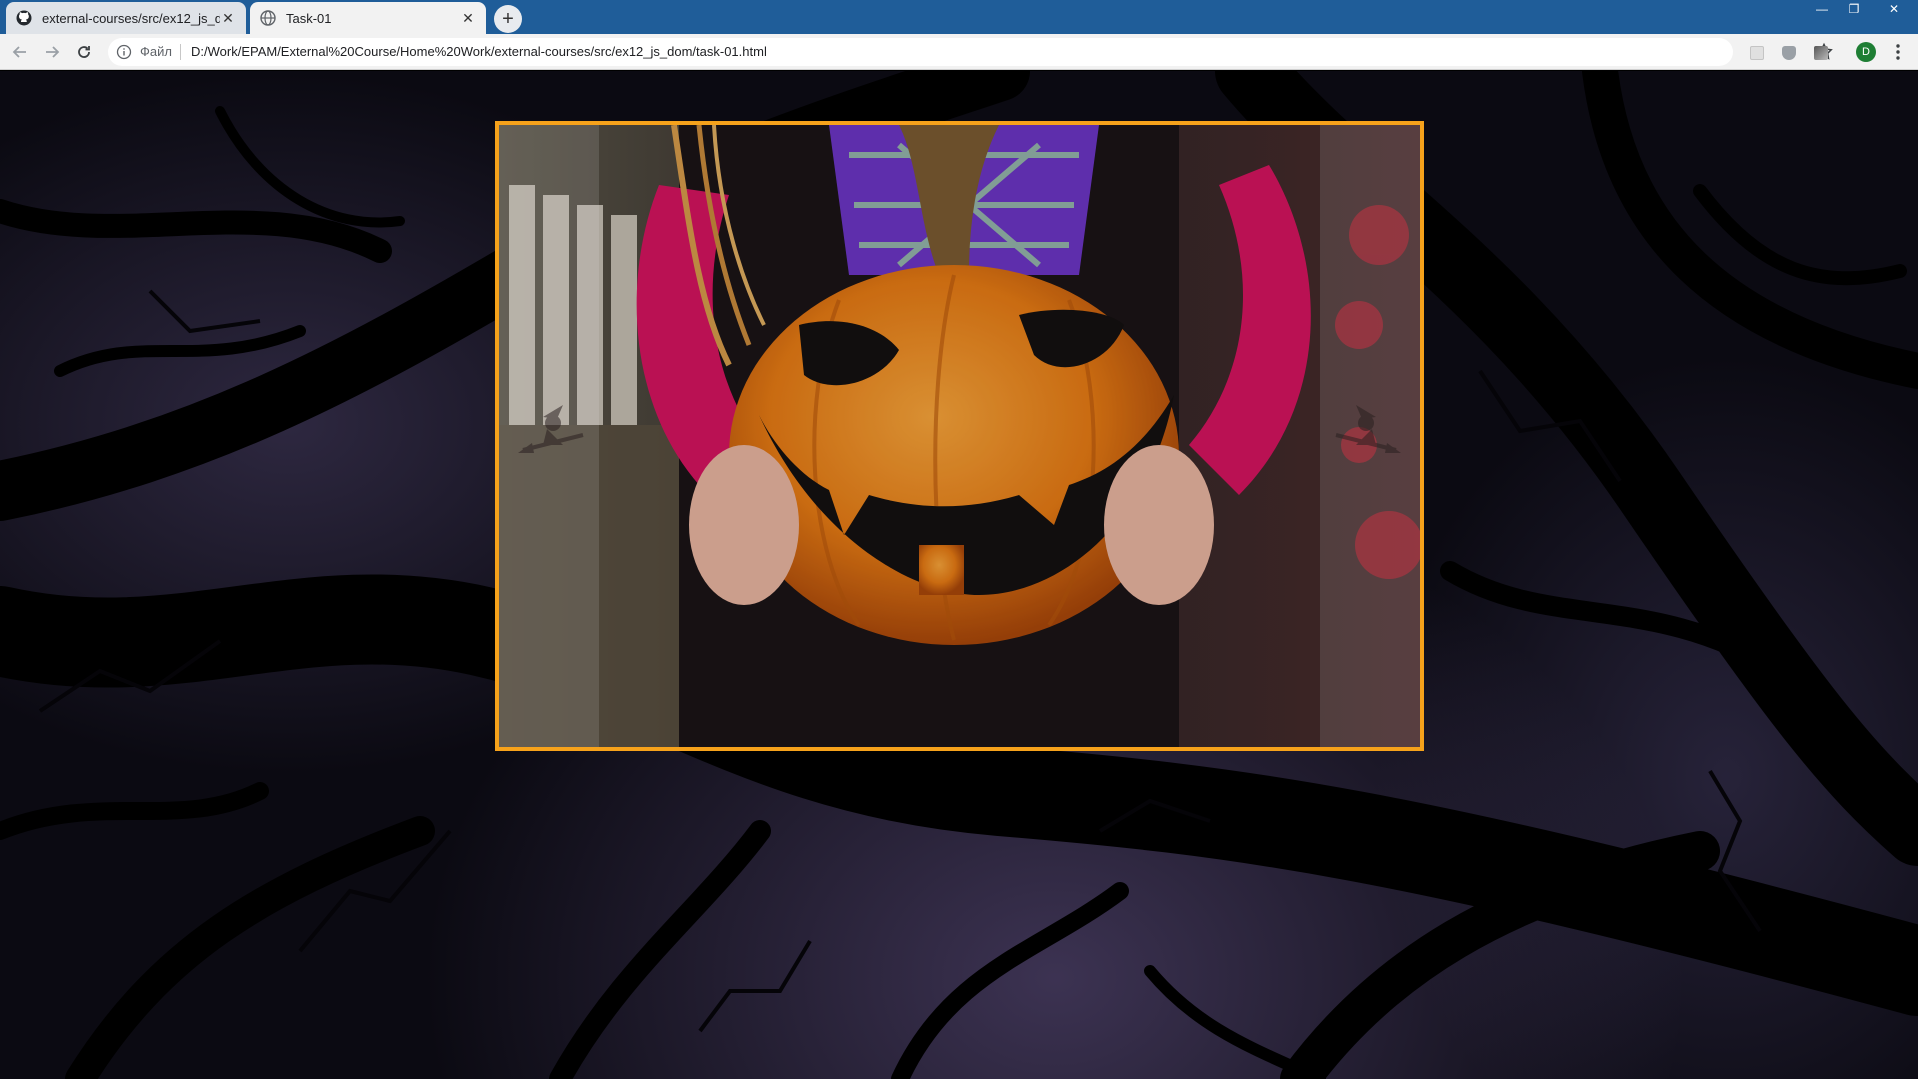  I want to click on window-controls: — ❐ ✕, so click(1862, 10).